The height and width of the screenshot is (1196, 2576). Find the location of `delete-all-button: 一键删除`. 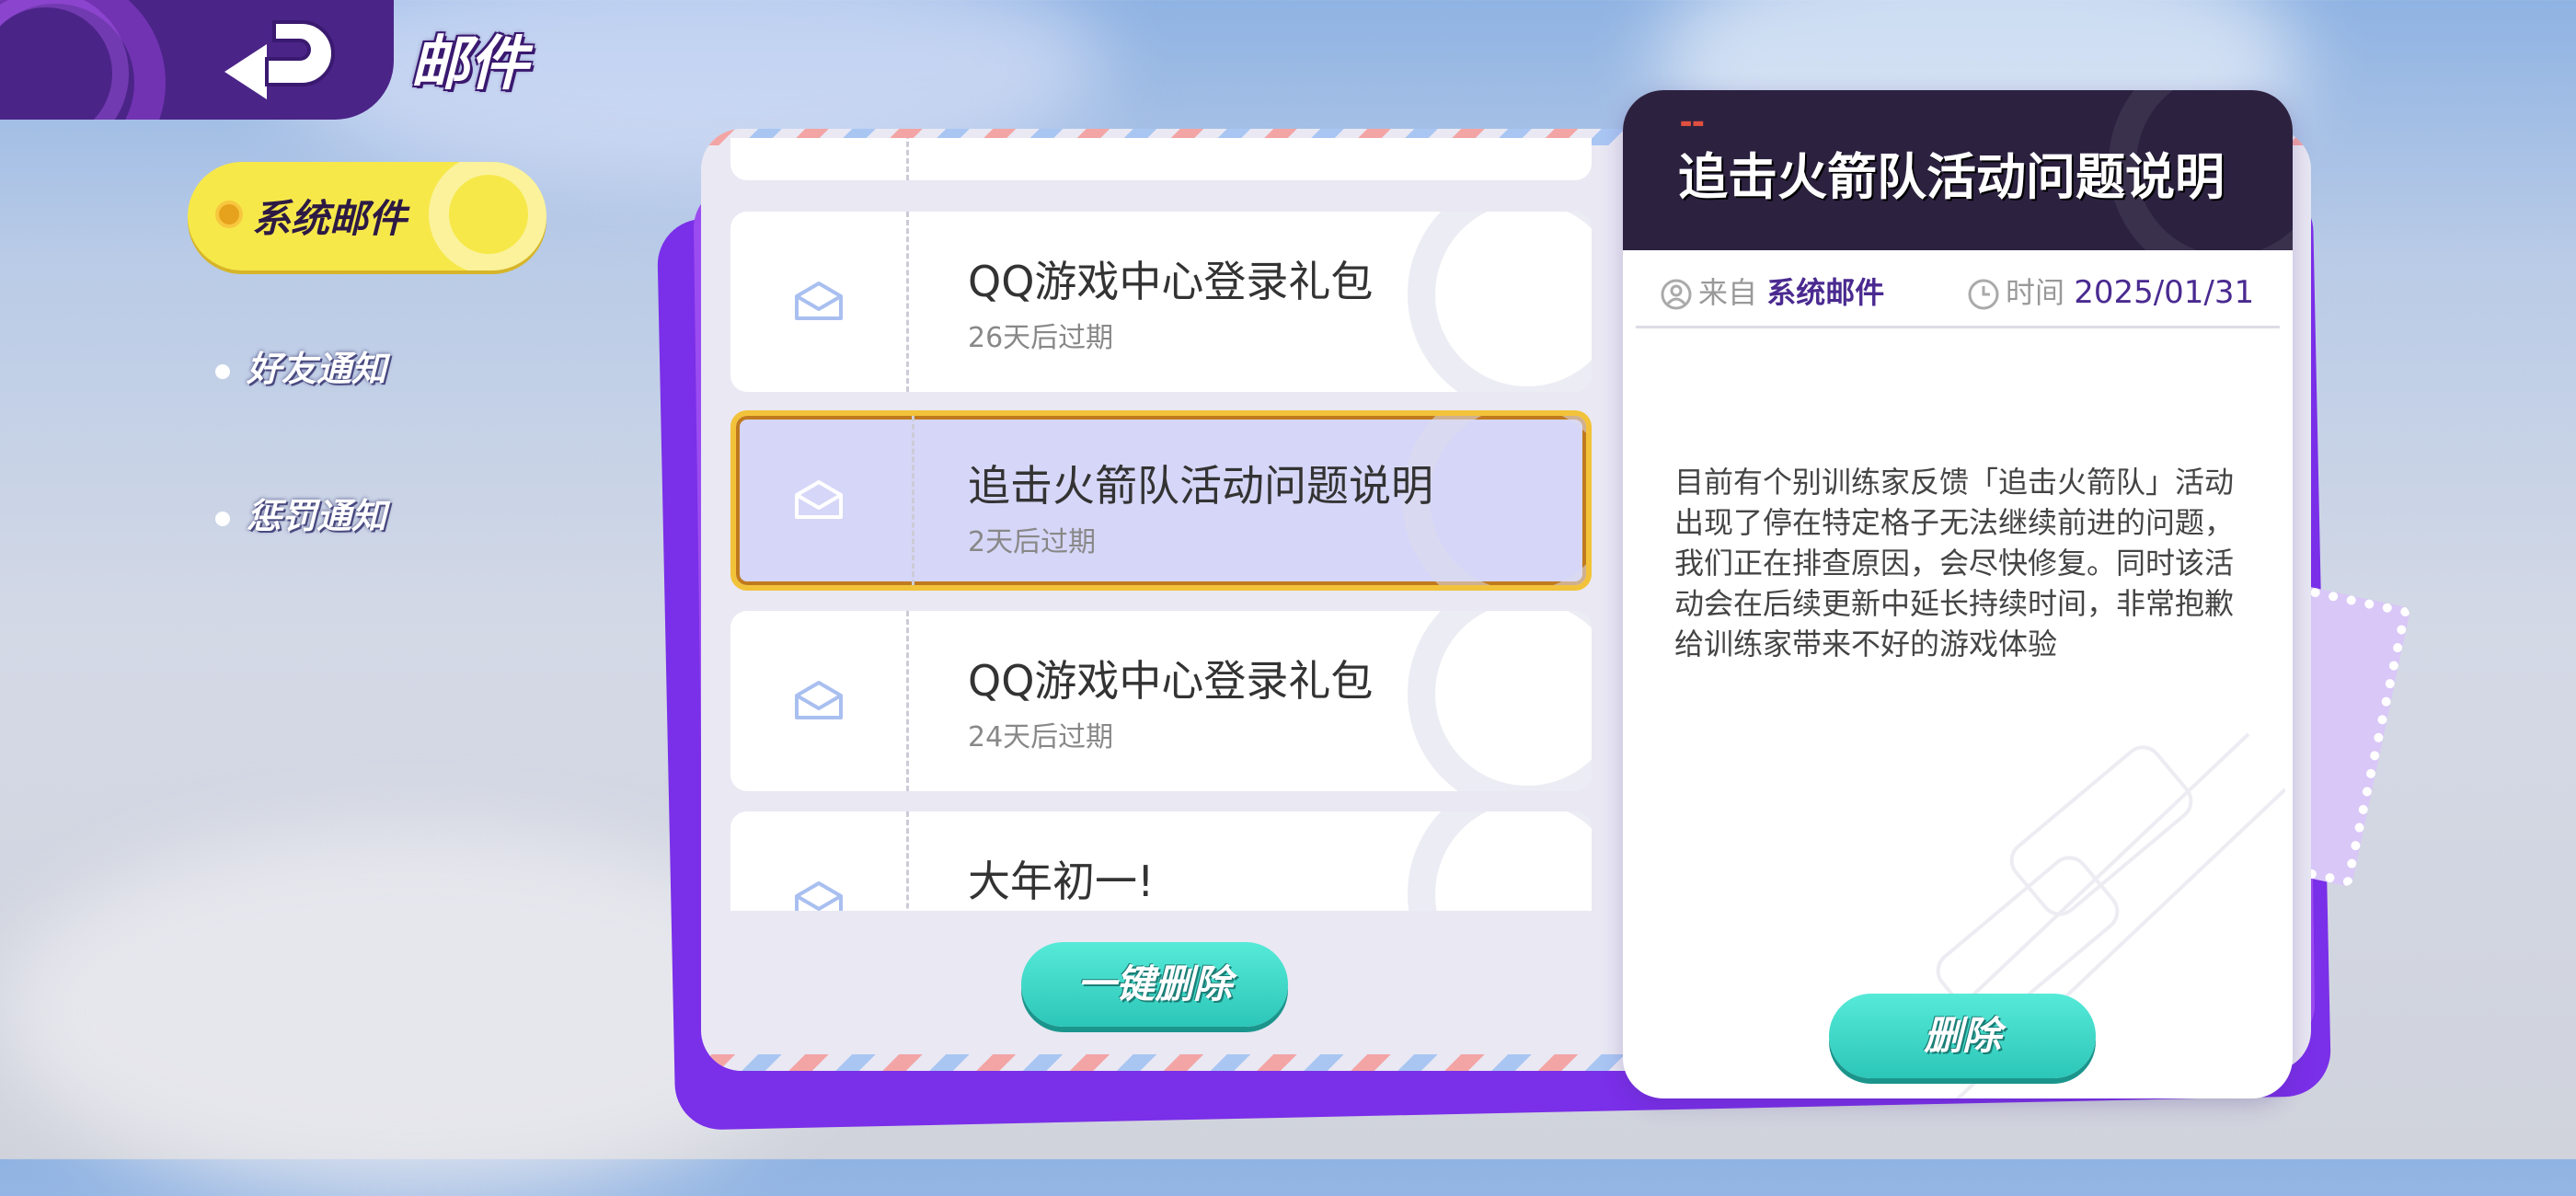

delete-all-button: 一键删除 is located at coordinates (1154, 984).